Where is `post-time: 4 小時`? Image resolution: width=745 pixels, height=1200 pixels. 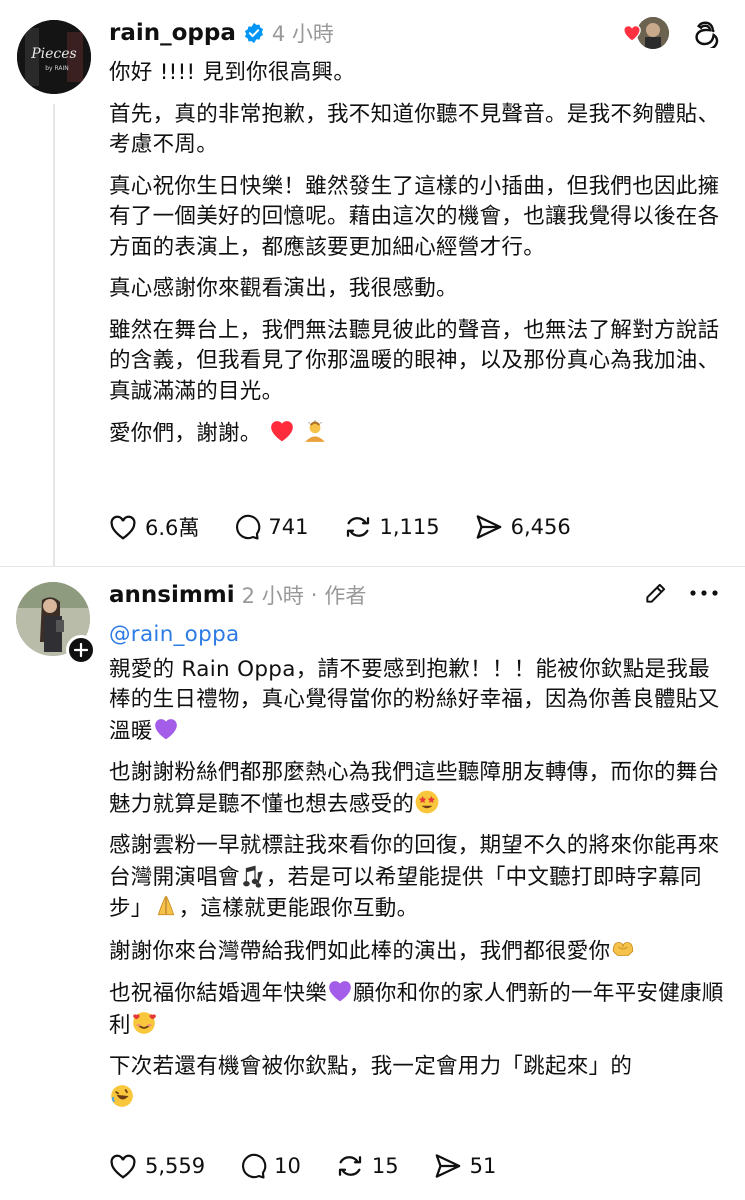 post-time: 4 小時 is located at coordinates (302, 34).